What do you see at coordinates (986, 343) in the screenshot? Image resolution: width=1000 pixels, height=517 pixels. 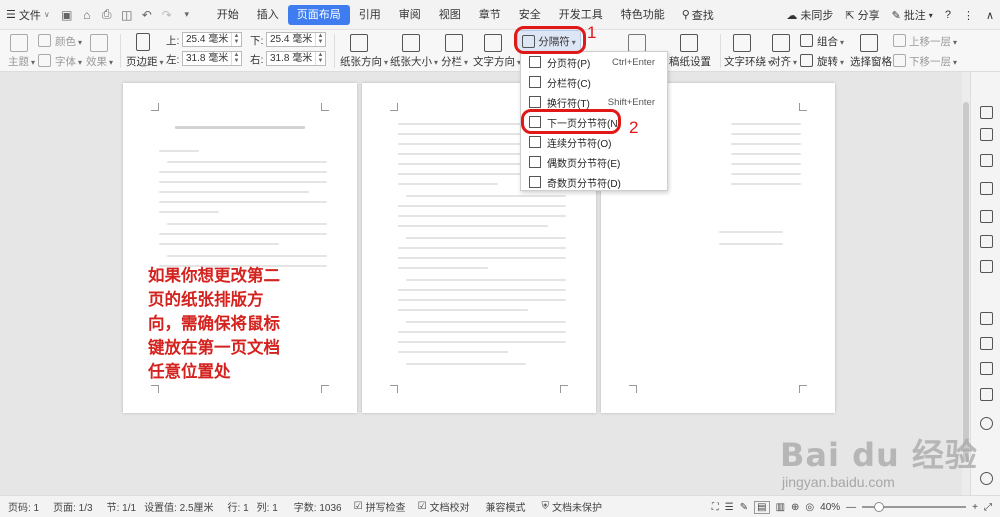 I see `edit-icon` at bounding box center [986, 343].